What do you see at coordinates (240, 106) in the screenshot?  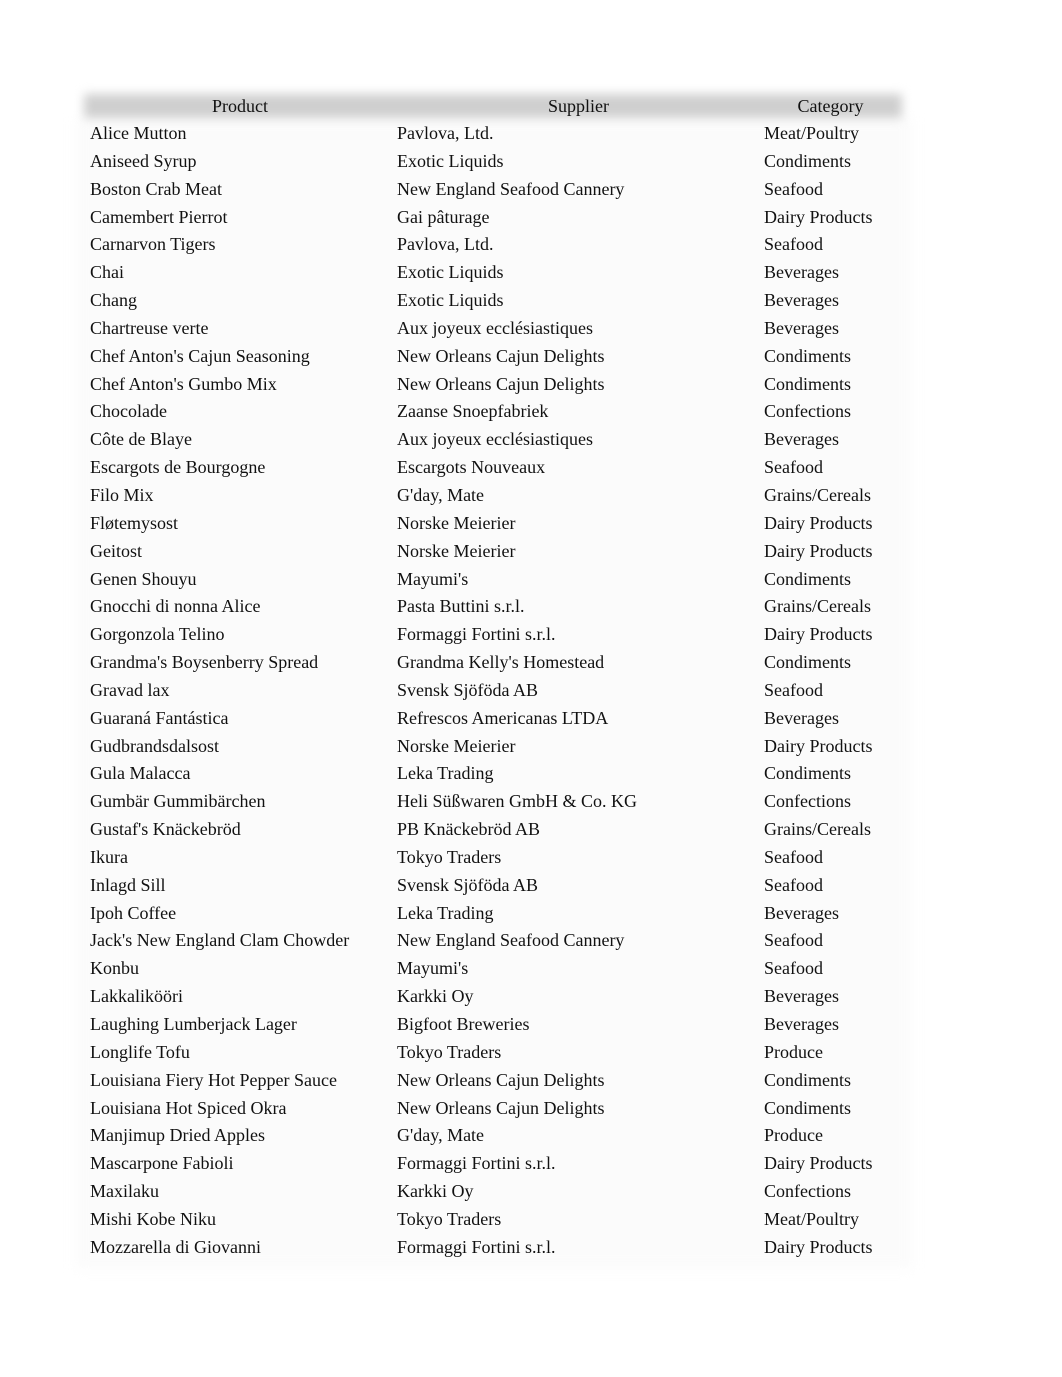 I see `header-product: Product` at bounding box center [240, 106].